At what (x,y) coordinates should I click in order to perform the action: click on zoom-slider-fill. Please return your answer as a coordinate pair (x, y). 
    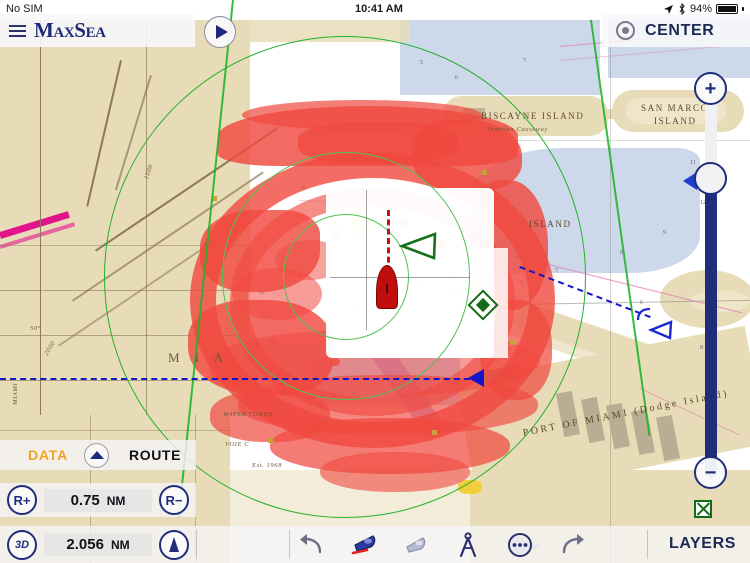
    Looking at the image, I should click on (711, 329).